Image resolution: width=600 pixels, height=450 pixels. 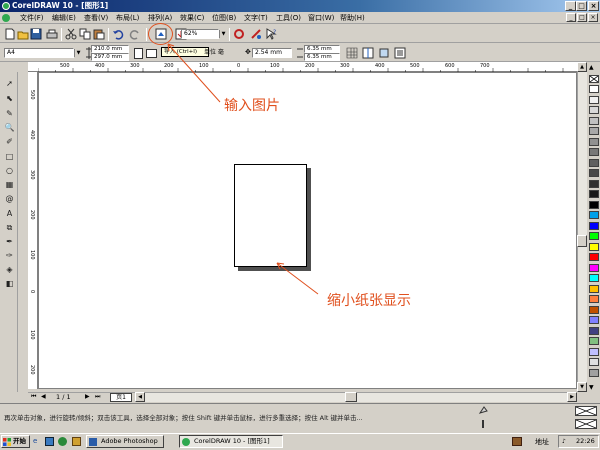 I want to click on options-icon, so click(x=400, y=53).